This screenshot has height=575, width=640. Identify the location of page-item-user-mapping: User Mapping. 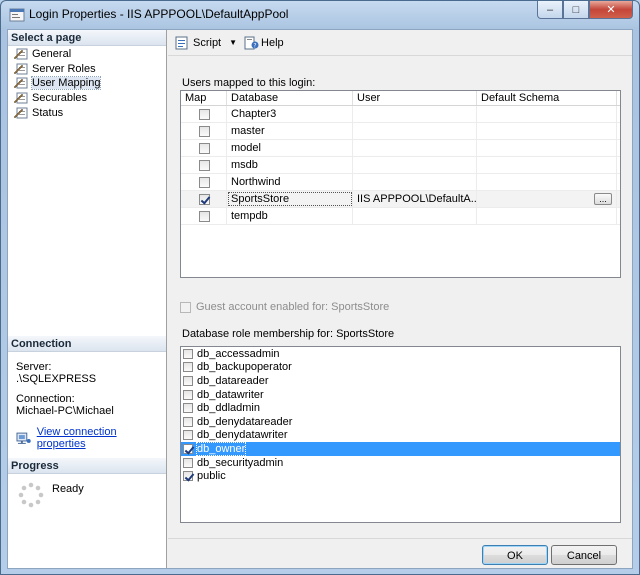
(58, 83).